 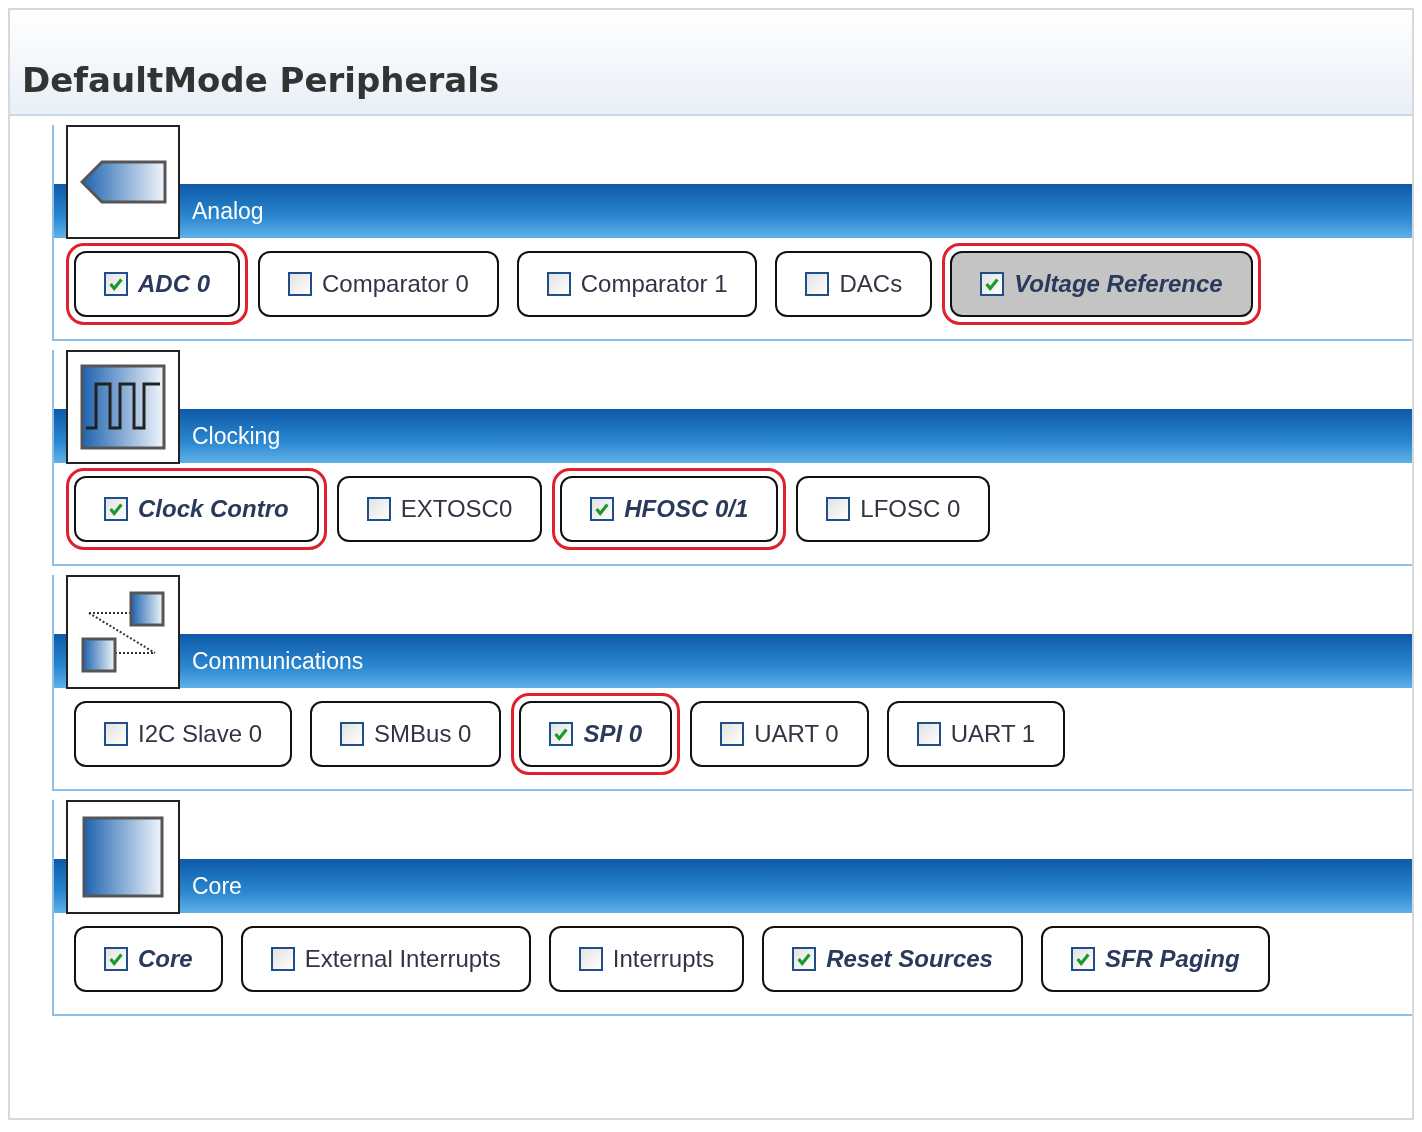 What do you see at coordinates (123, 632) in the screenshot?
I see `connected-squares-icon` at bounding box center [123, 632].